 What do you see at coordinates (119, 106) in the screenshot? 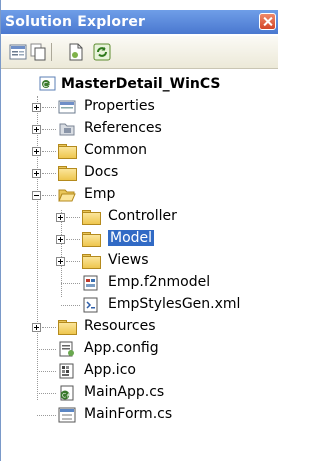
I see `tree-item-label: Properties` at bounding box center [119, 106].